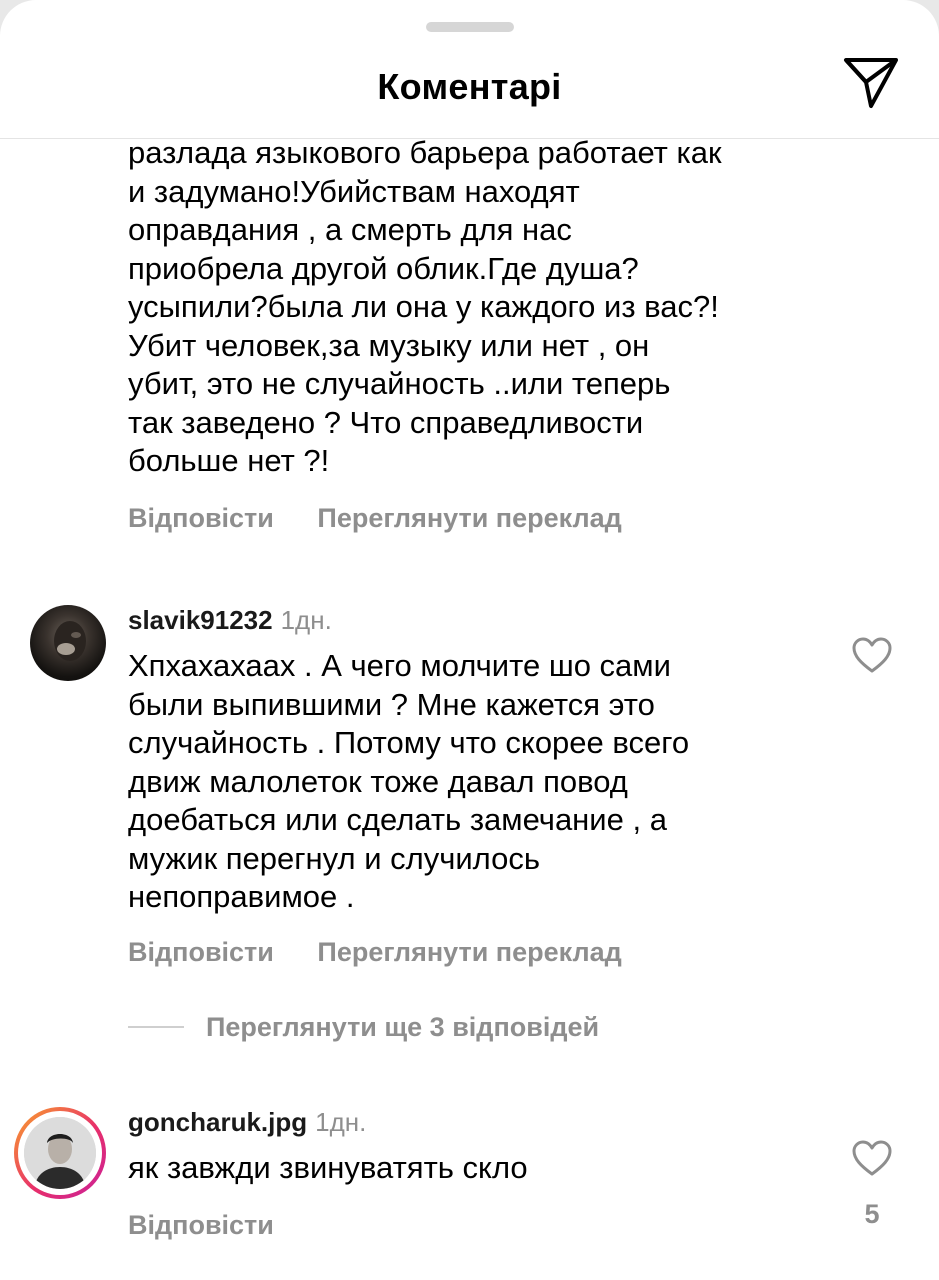 The height and width of the screenshot is (1280, 939). I want to click on username-label: slavik91232, so click(200, 620).